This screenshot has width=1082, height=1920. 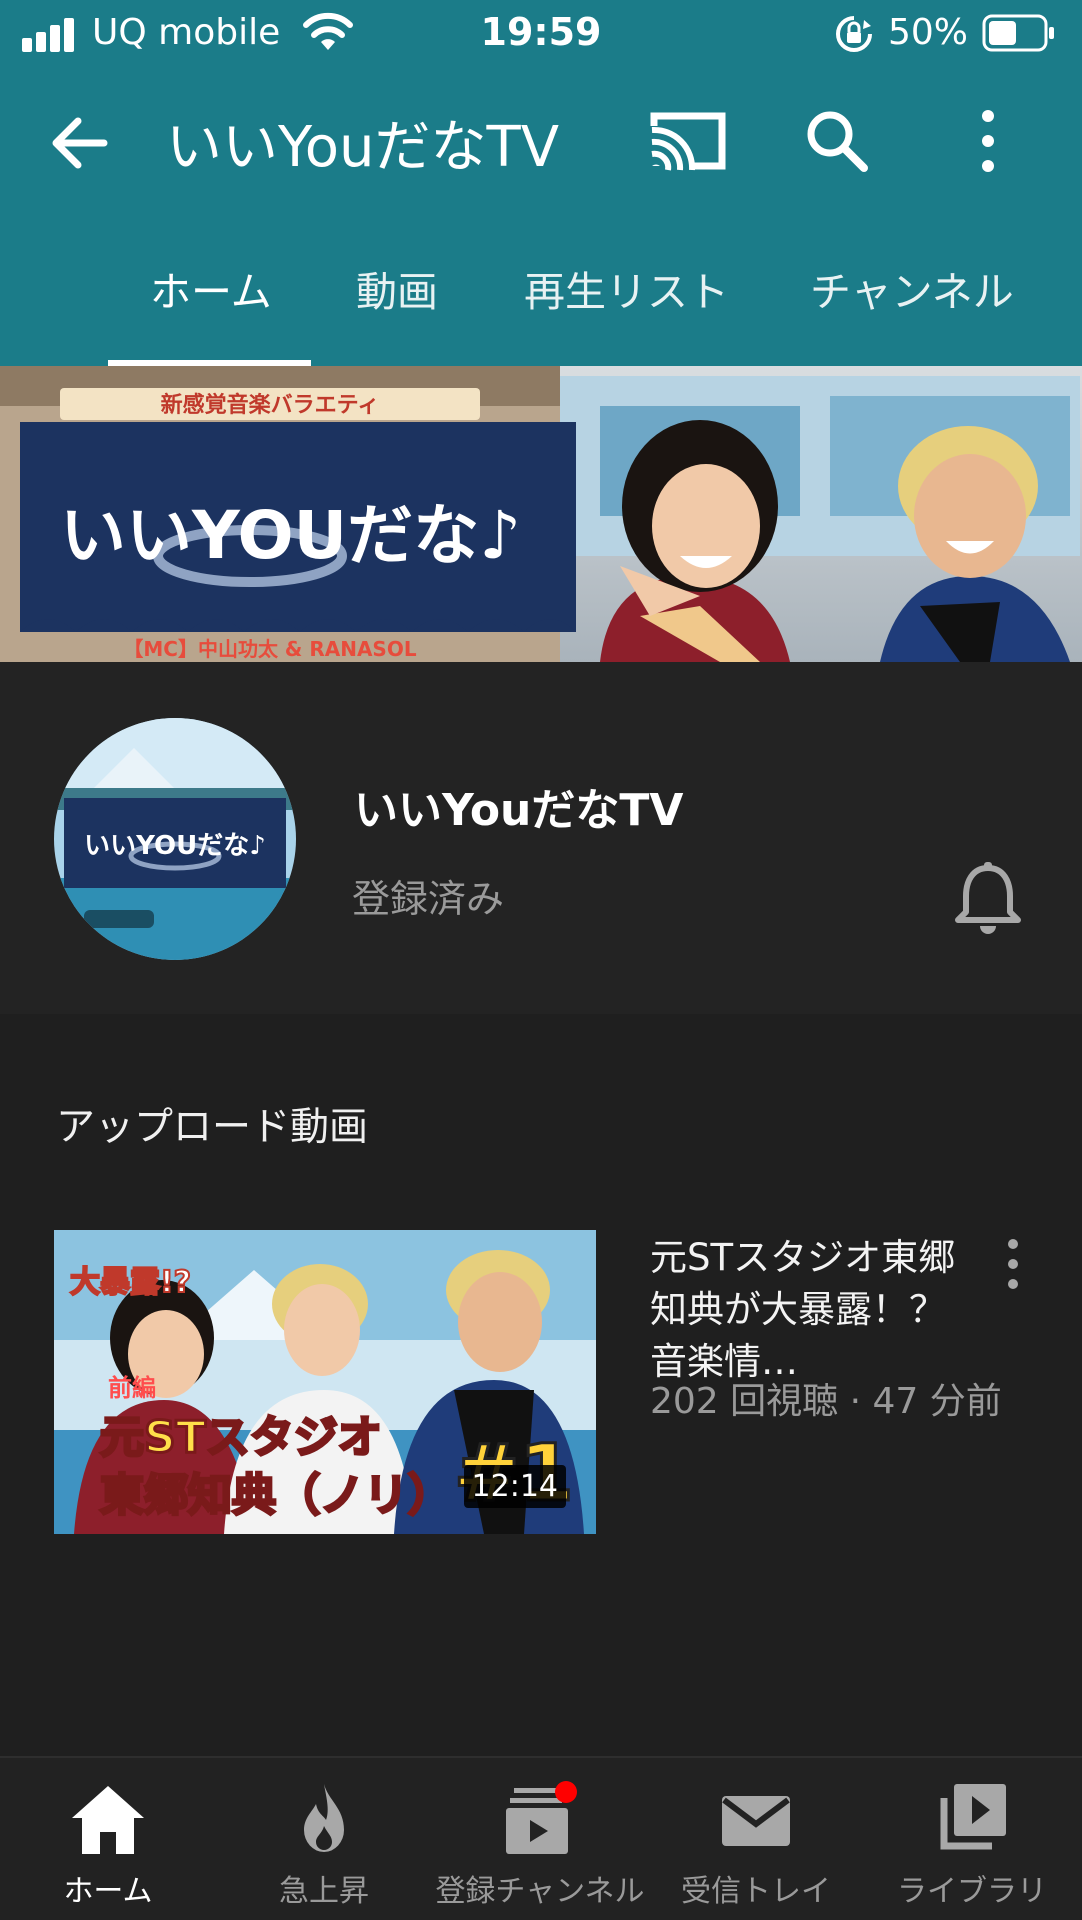 I want to click on video-more-icon, so click(x=1013, y=1264).